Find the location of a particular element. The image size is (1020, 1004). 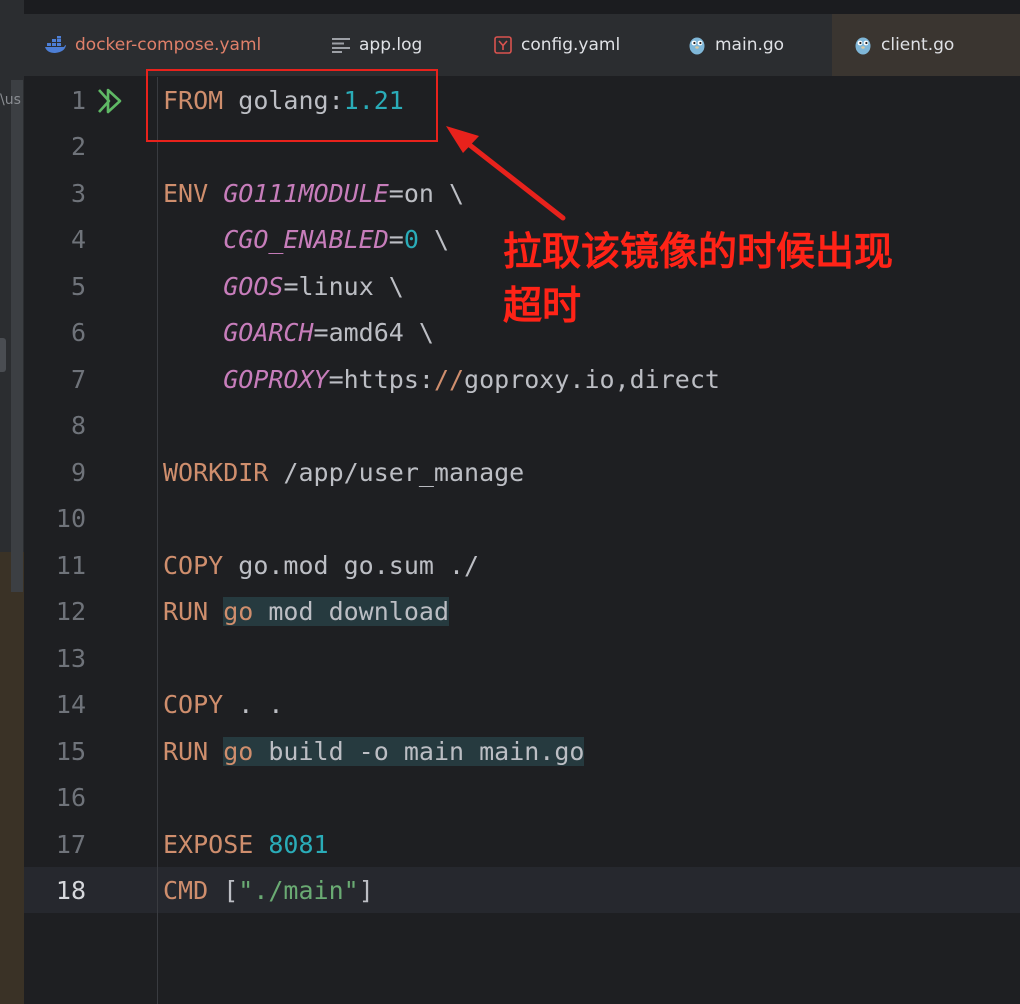

annotation-highlight-box is located at coordinates (292, 105).